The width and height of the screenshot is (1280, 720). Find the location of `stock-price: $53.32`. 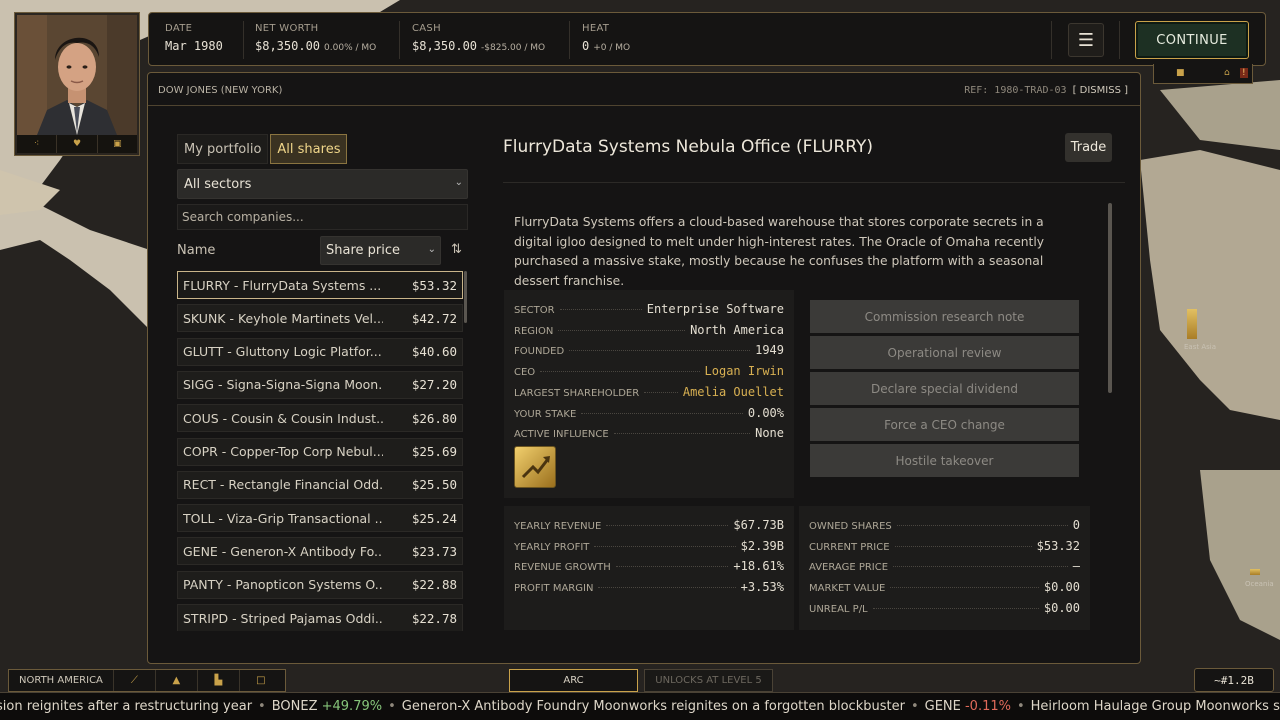

stock-price: $53.32 is located at coordinates (434, 285).